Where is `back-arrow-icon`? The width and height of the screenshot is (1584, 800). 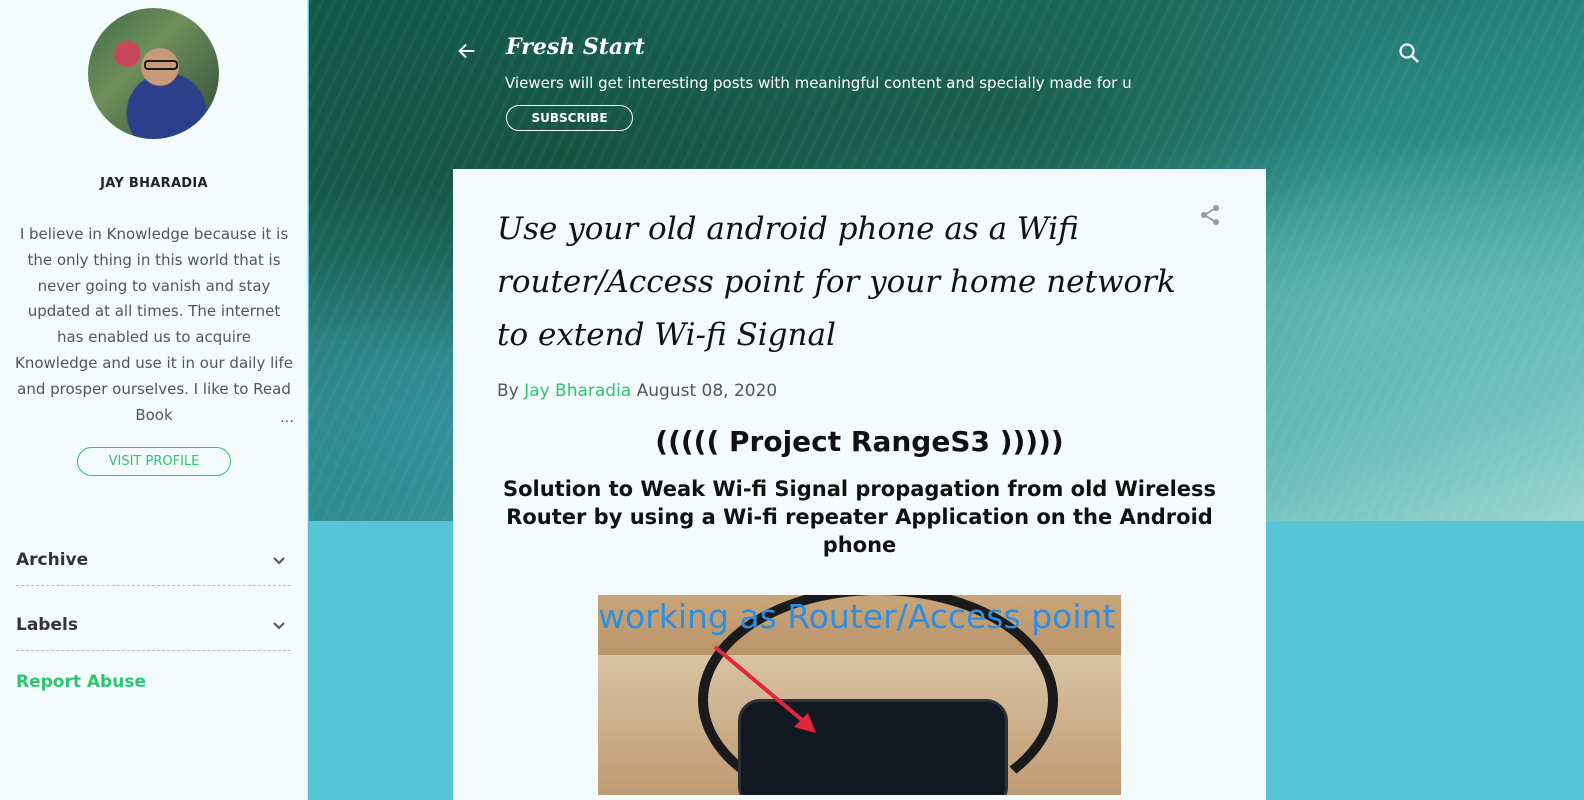
back-arrow-icon is located at coordinates (467, 51).